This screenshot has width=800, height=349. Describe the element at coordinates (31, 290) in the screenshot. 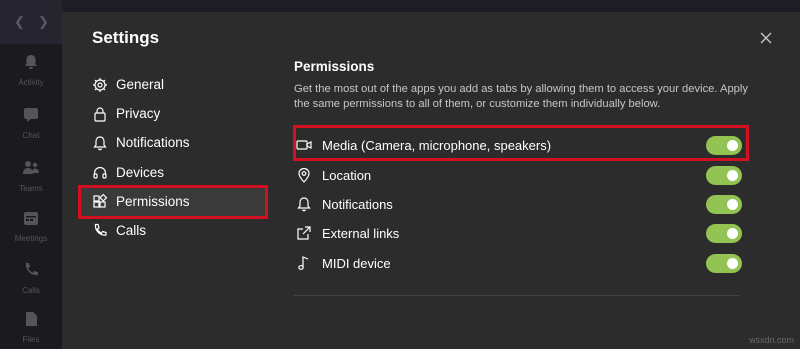

I see `rail-label: Calls` at that location.